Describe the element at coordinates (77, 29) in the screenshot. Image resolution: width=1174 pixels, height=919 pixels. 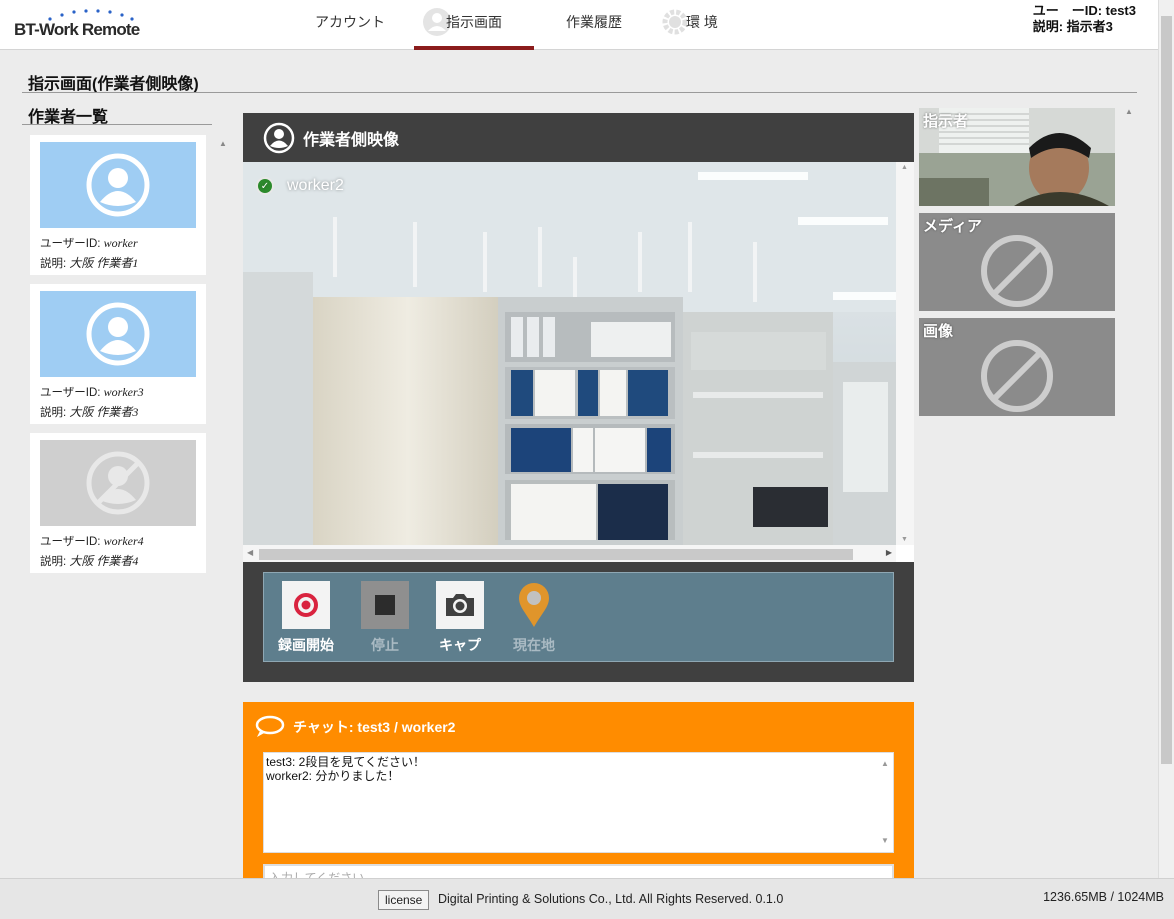
I see `logo-text: BT-Work Remote` at that location.